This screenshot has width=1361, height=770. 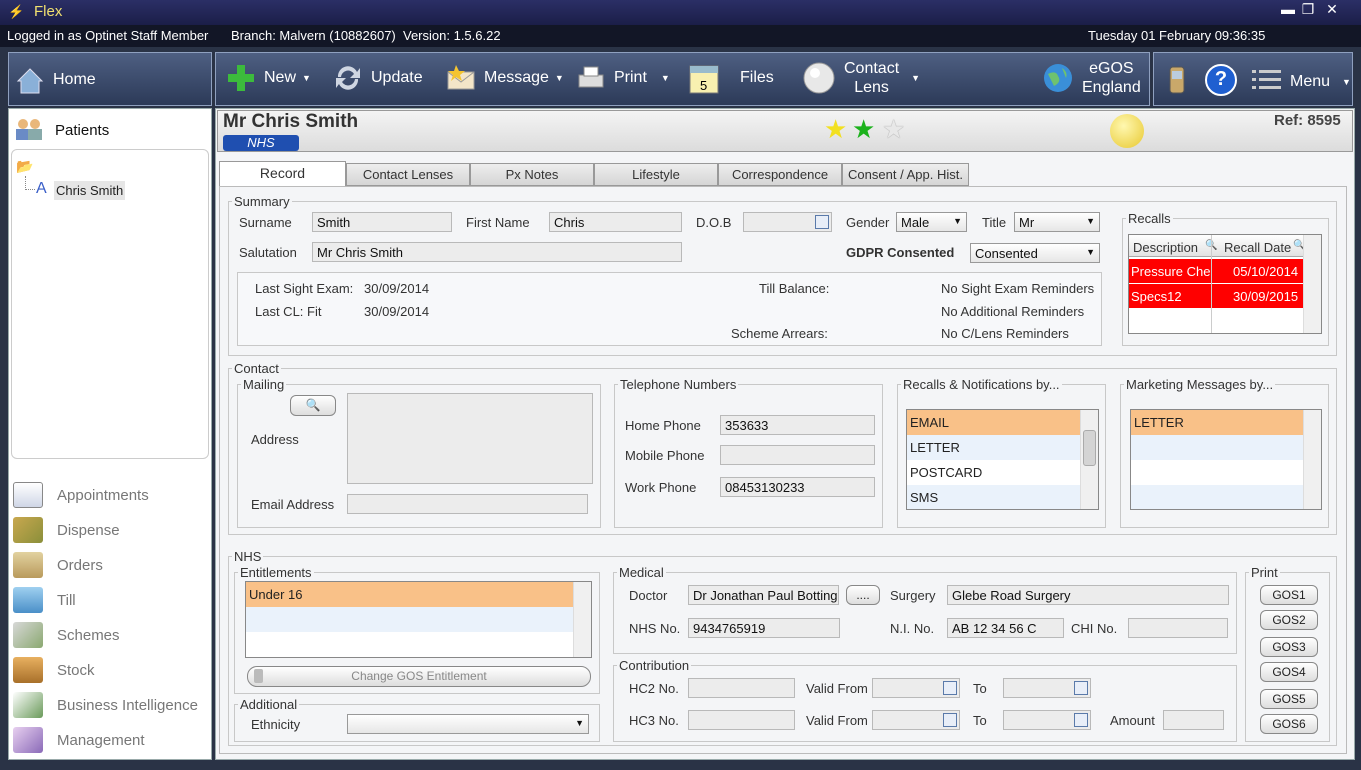 I want to click on list-item: SMS, so click(x=994, y=497).